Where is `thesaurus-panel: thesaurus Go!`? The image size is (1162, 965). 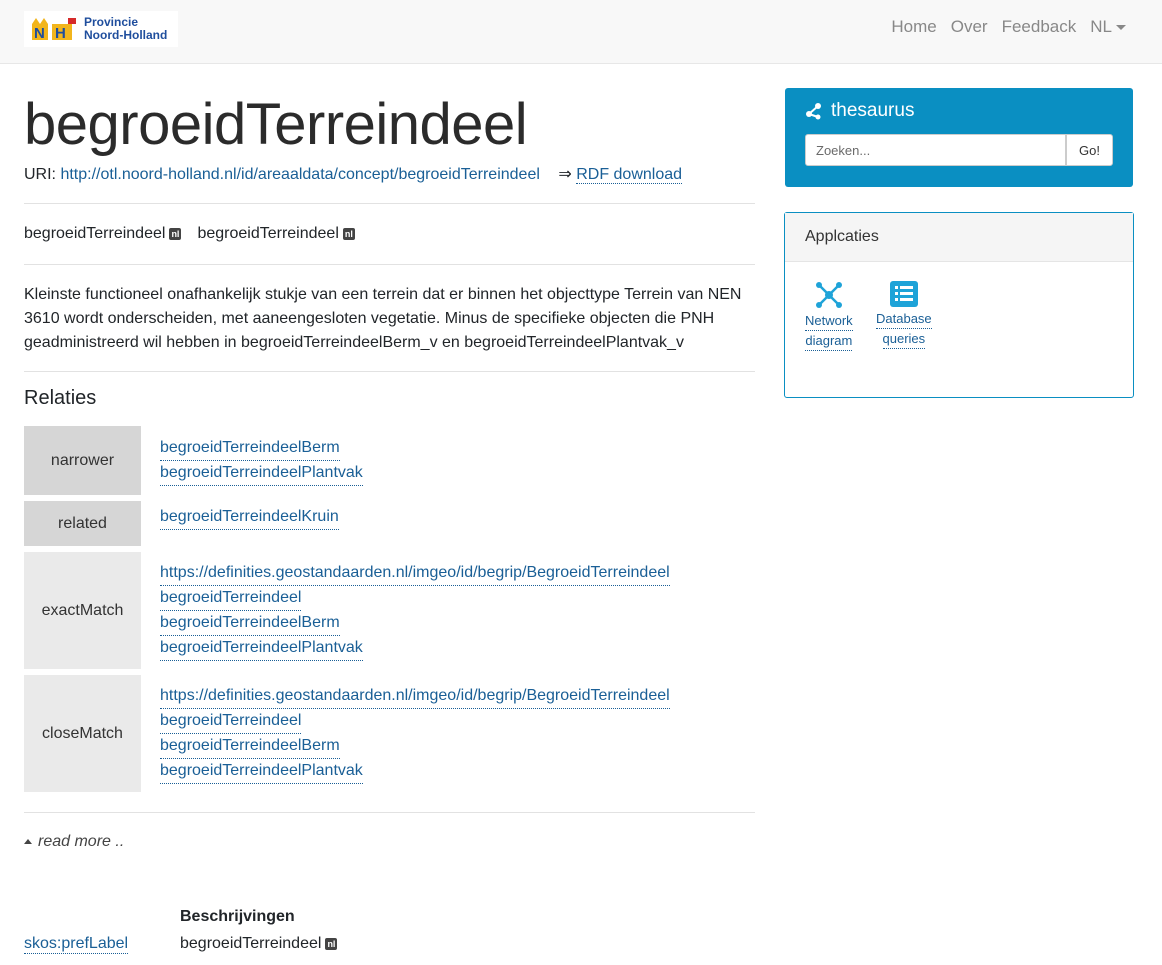 thesaurus-panel: thesaurus Go! is located at coordinates (959, 137).